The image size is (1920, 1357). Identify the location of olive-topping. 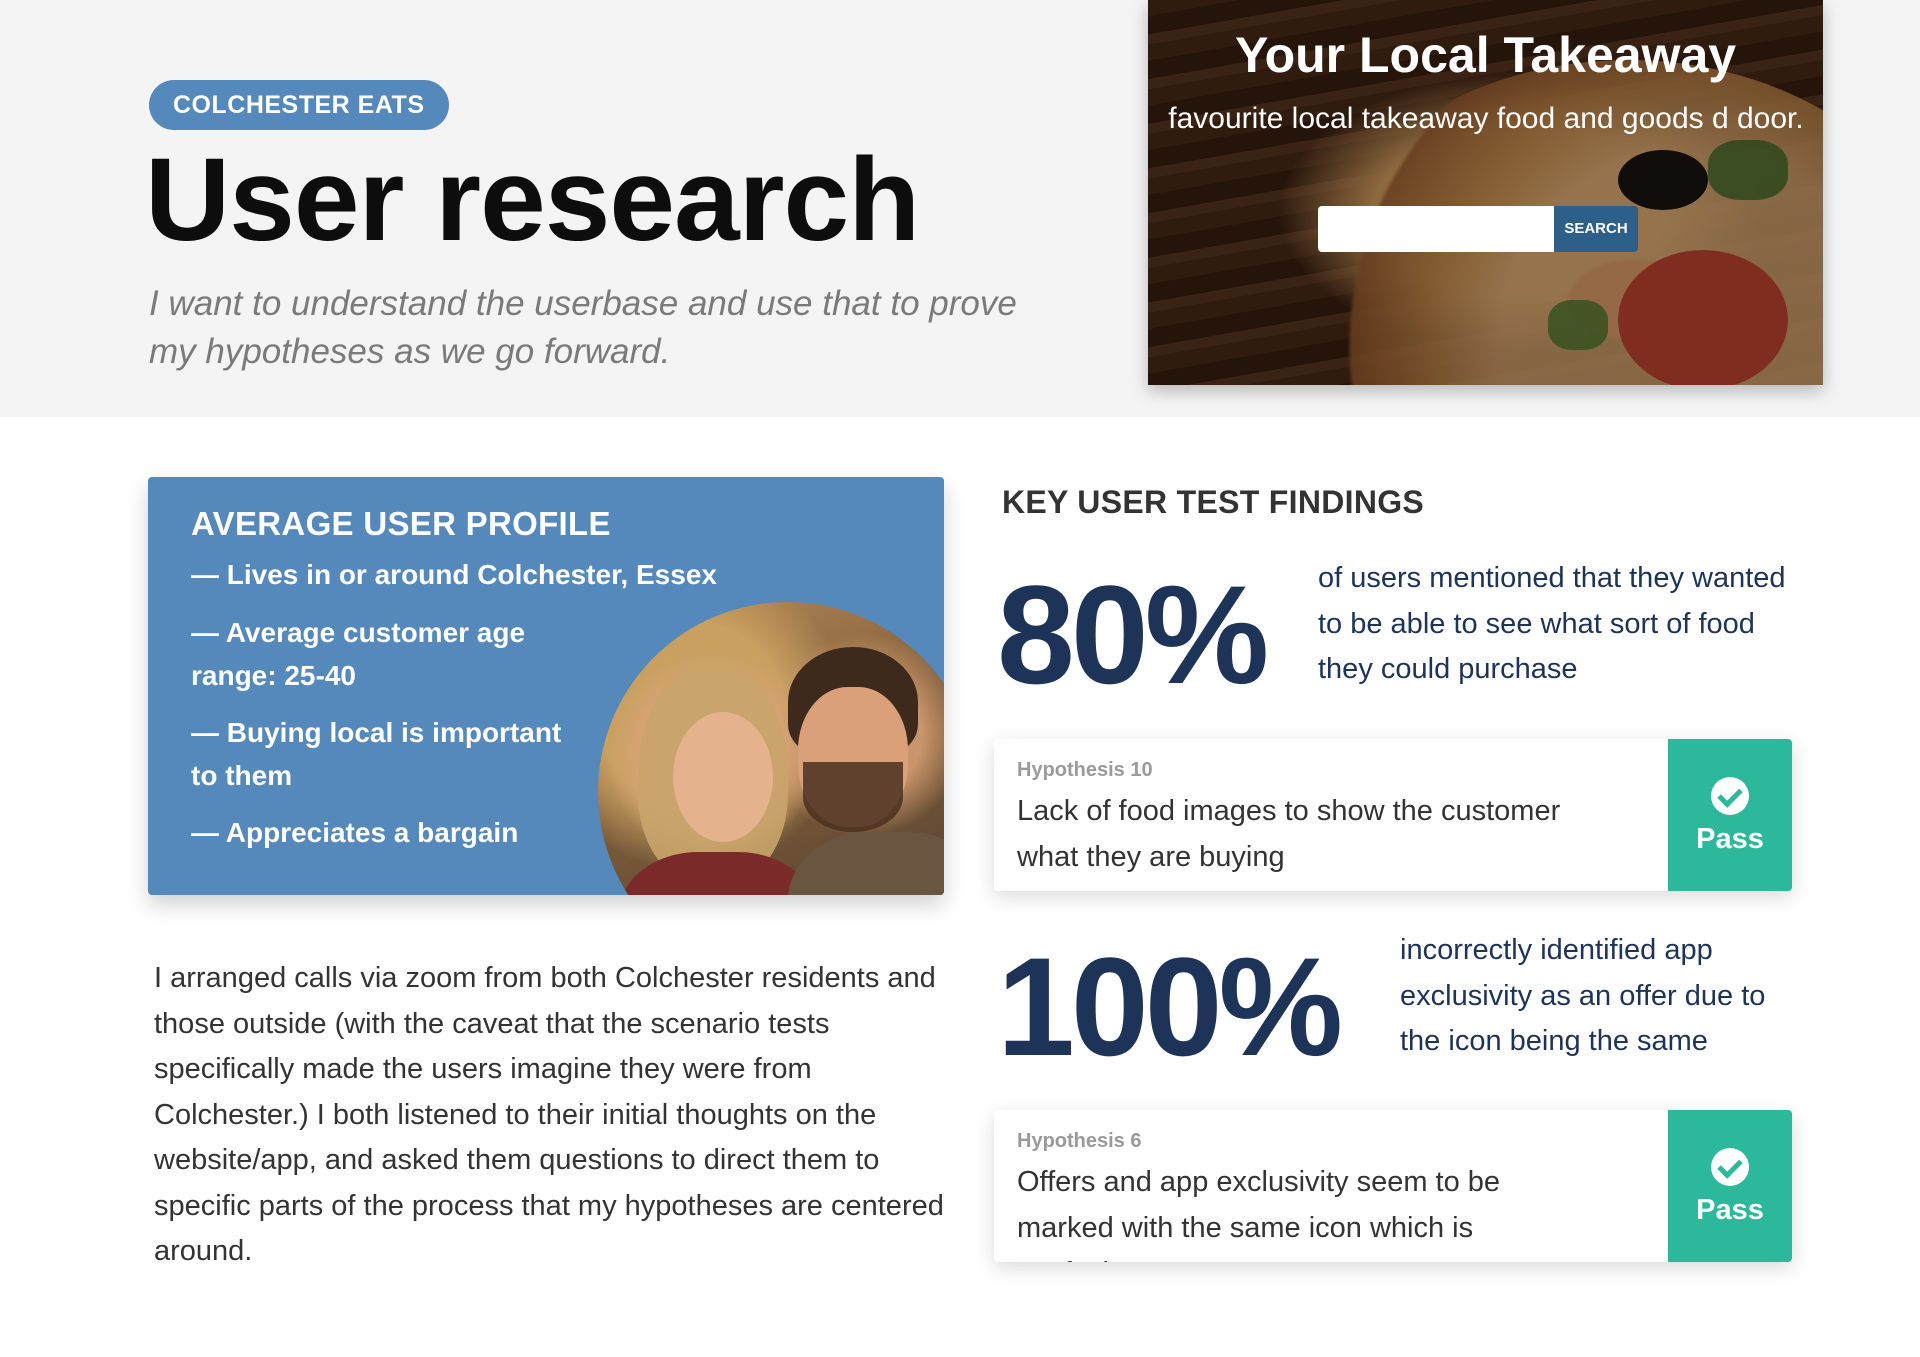
(1663, 180).